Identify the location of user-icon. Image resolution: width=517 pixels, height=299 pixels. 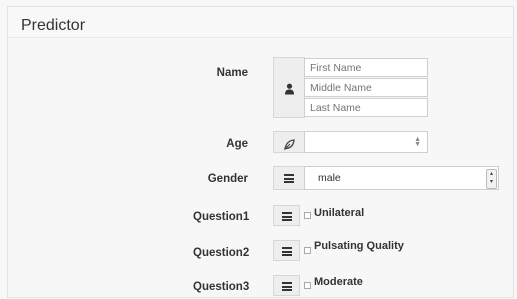
(289, 91).